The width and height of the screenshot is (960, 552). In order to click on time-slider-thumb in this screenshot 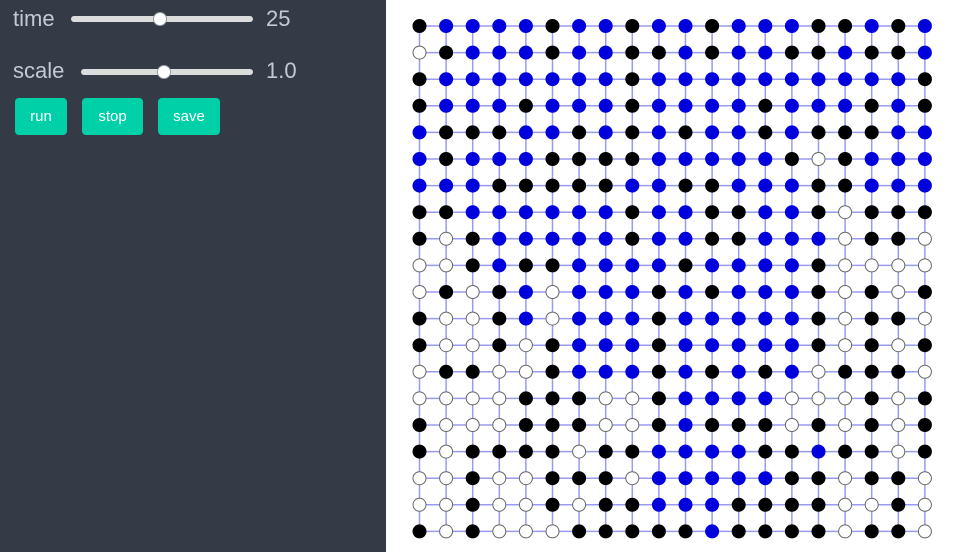, I will do `click(160, 19)`.